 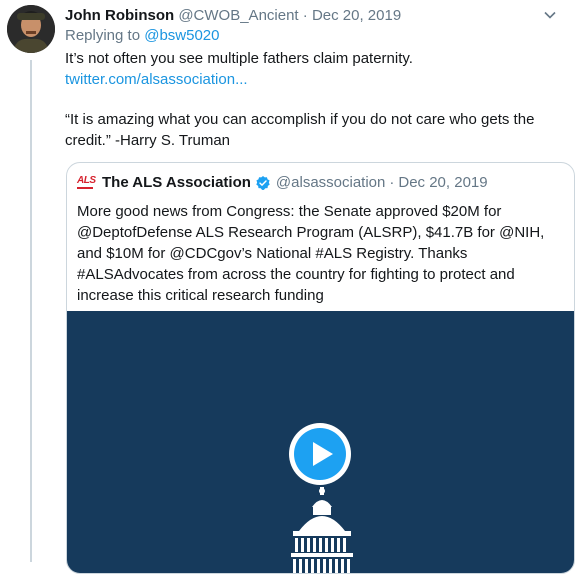 What do you see at coordinates (119, 15) in the screenshot?
I see `author-name: John Robinson` at bounding box center [119, 15].